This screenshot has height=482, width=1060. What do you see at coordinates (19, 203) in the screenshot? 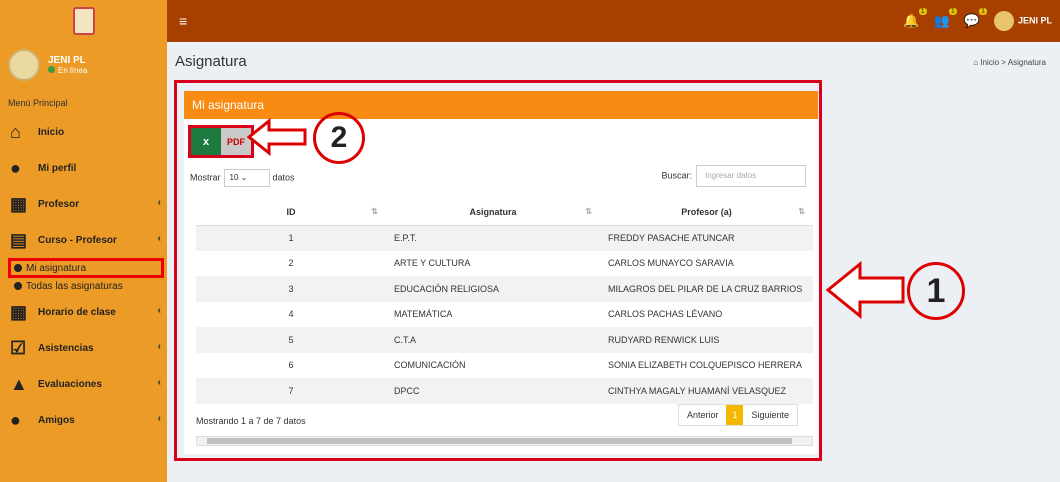
I see `teacher-icon: ▦` at bounding box center [19, 203].